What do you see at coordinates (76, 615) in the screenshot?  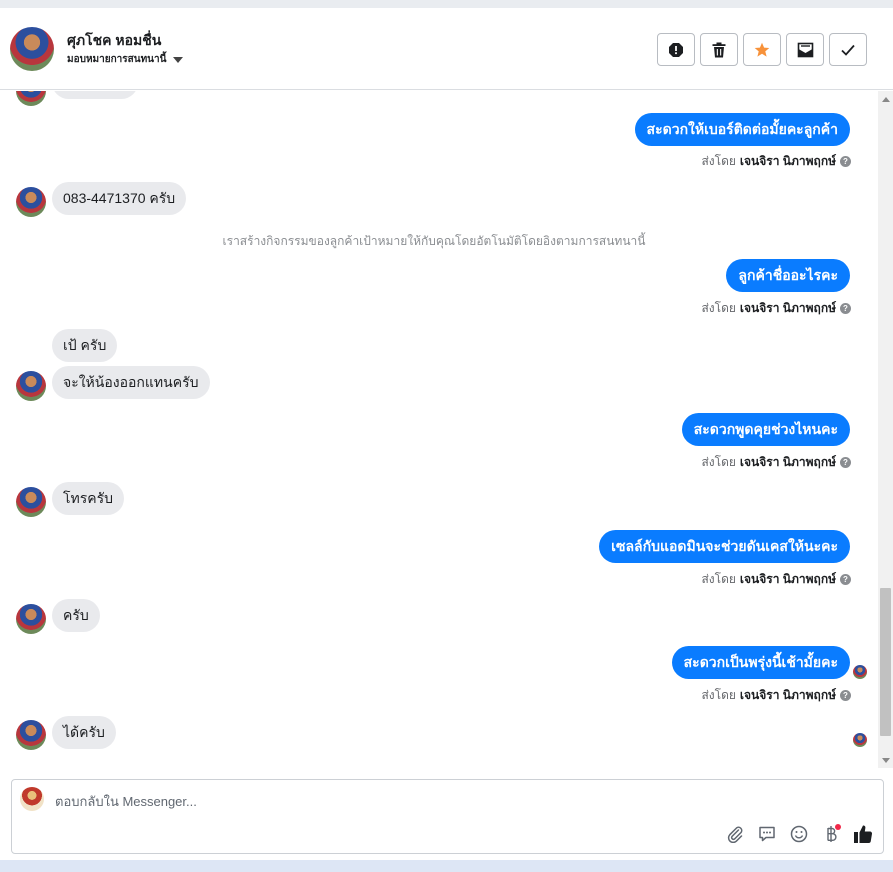 I see `incoming-message-bubble: ครับ` at bounding box center [76, 615].